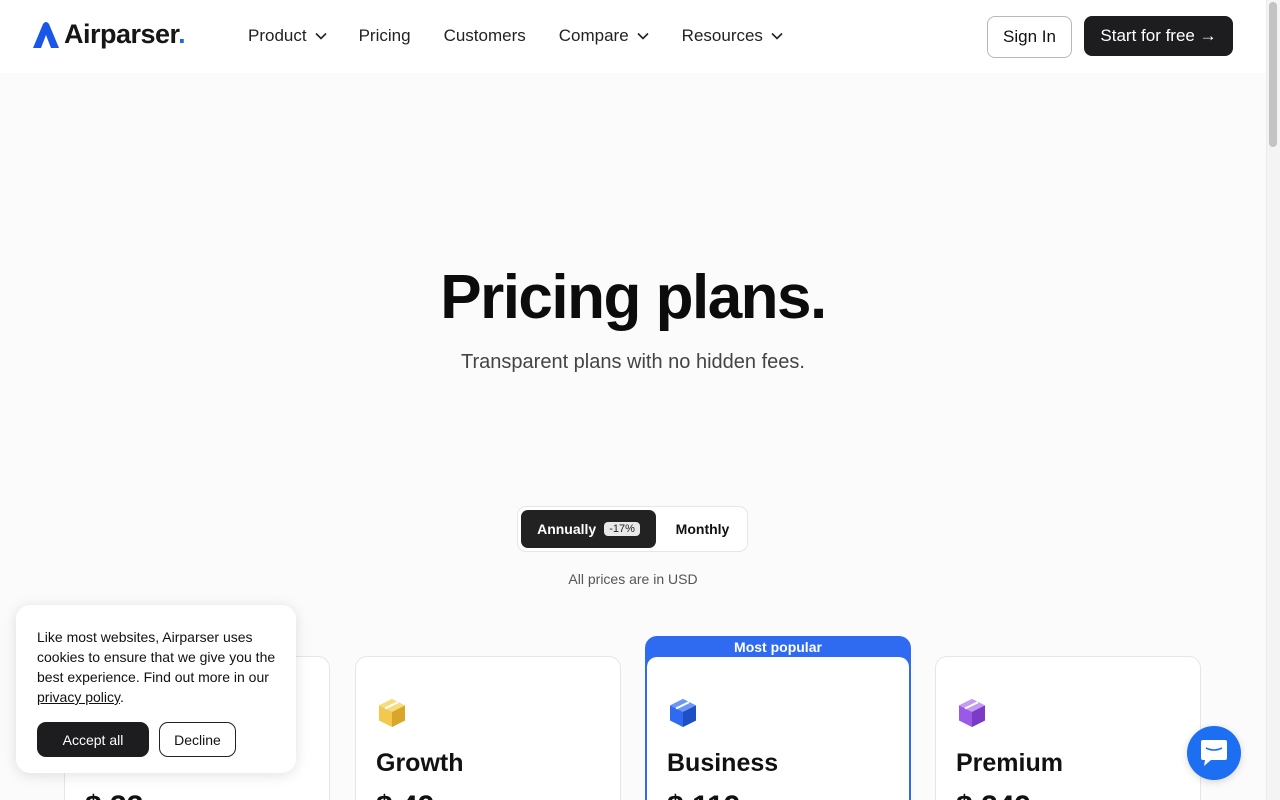  I want to click on annually-label: Annually, so click(567, 529).